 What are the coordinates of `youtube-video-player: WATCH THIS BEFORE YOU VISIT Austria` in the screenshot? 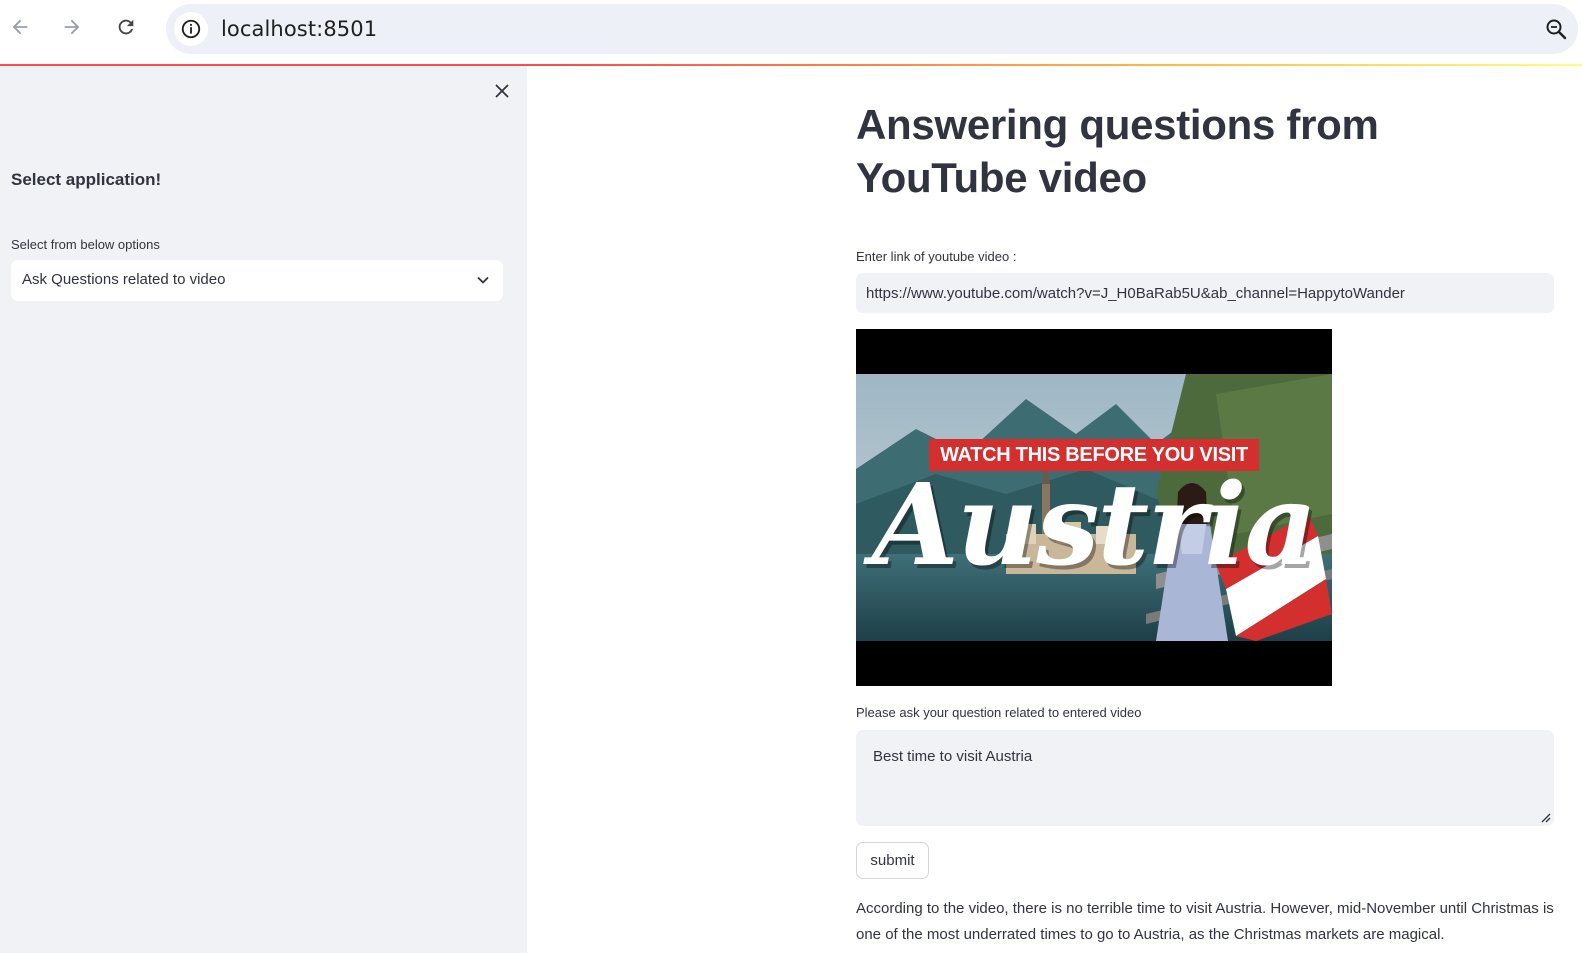 It's located at (1094, 507).